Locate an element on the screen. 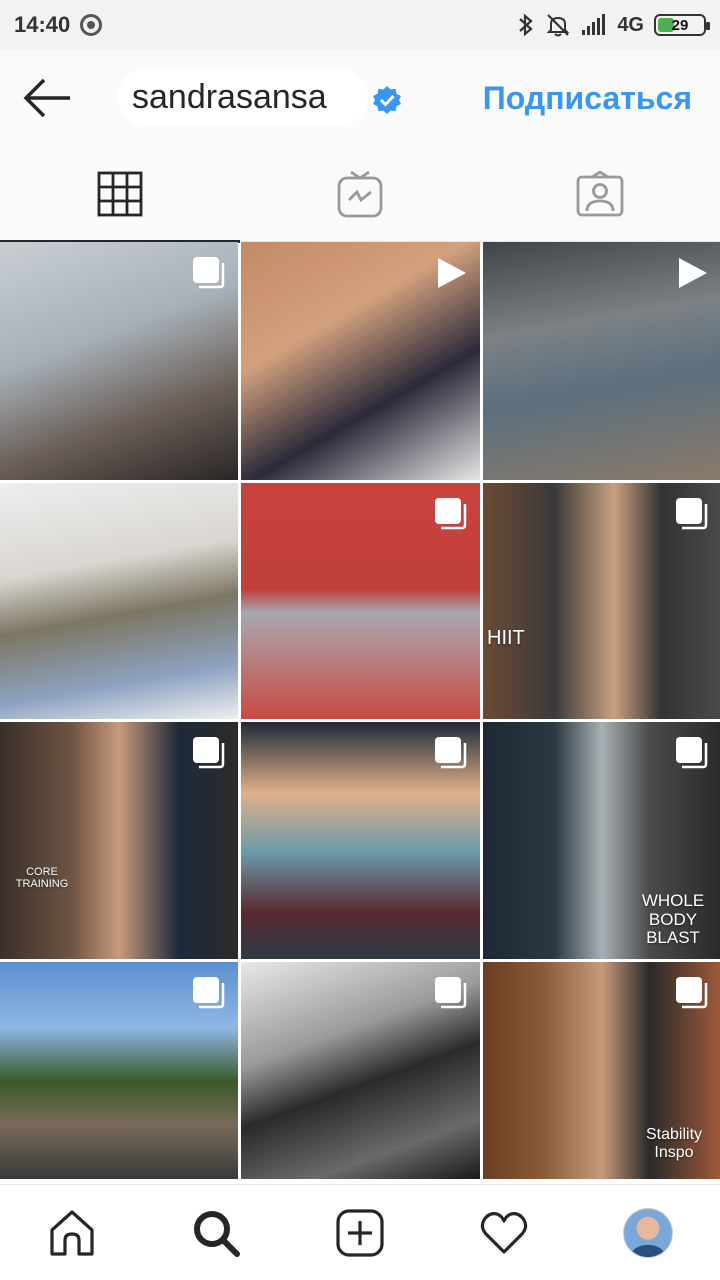 This screenshot has height=1280, width=720. profile-username: sandrasansa is located at coordinates (229, 97).